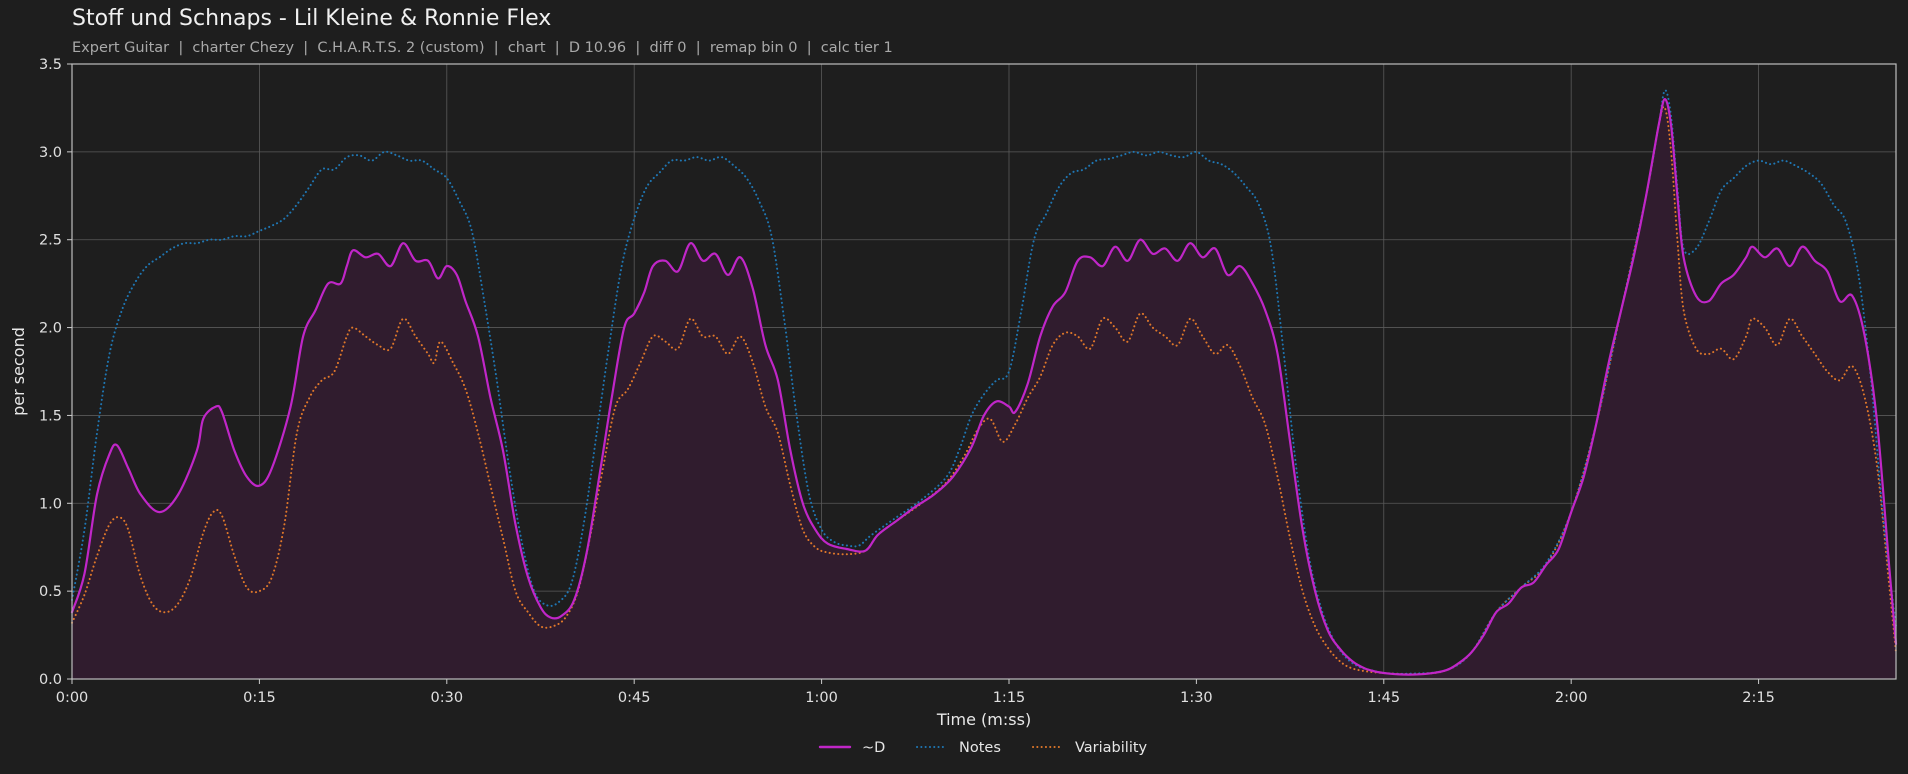 This screenshot has height=774, width=1908. What do you see at coordinates (72, 698) in the screenshot?
I see `x-tick-label: 0:00` at bounding box center [72, 698].